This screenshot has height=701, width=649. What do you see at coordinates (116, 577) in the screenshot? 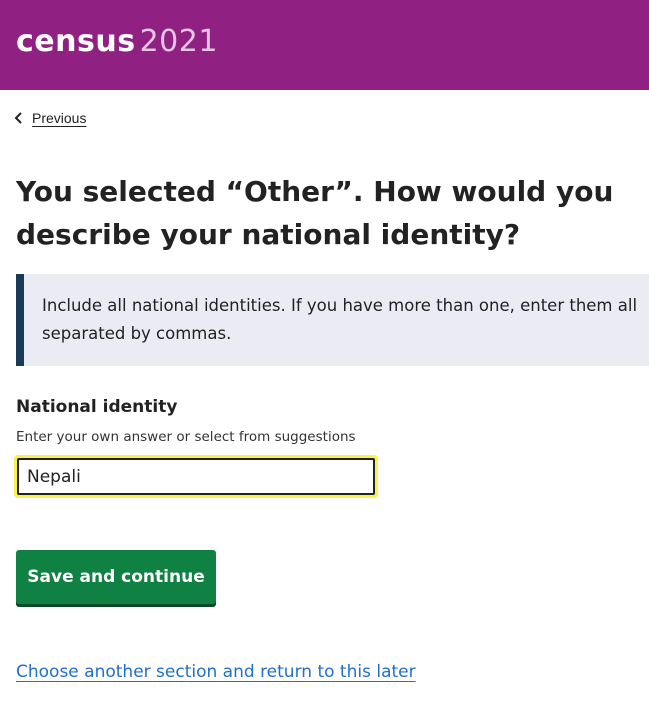
I see `save-and-continue-button: Save and continue` at bounding box center [116, 577].